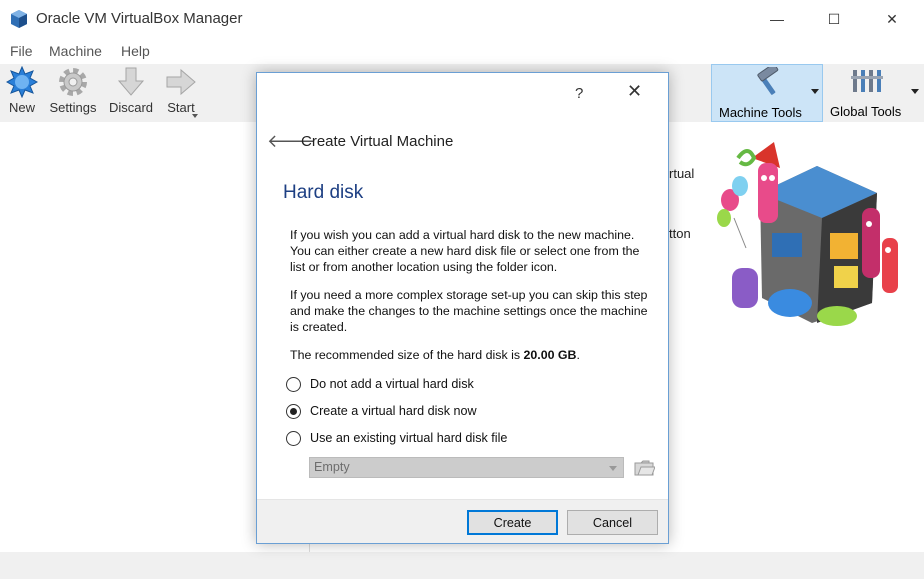 This screenshot has width=924, height=579. Describe the element at coordinates (579, 93) in the screenshot. I see `dialog-help-button: ?` at that location.